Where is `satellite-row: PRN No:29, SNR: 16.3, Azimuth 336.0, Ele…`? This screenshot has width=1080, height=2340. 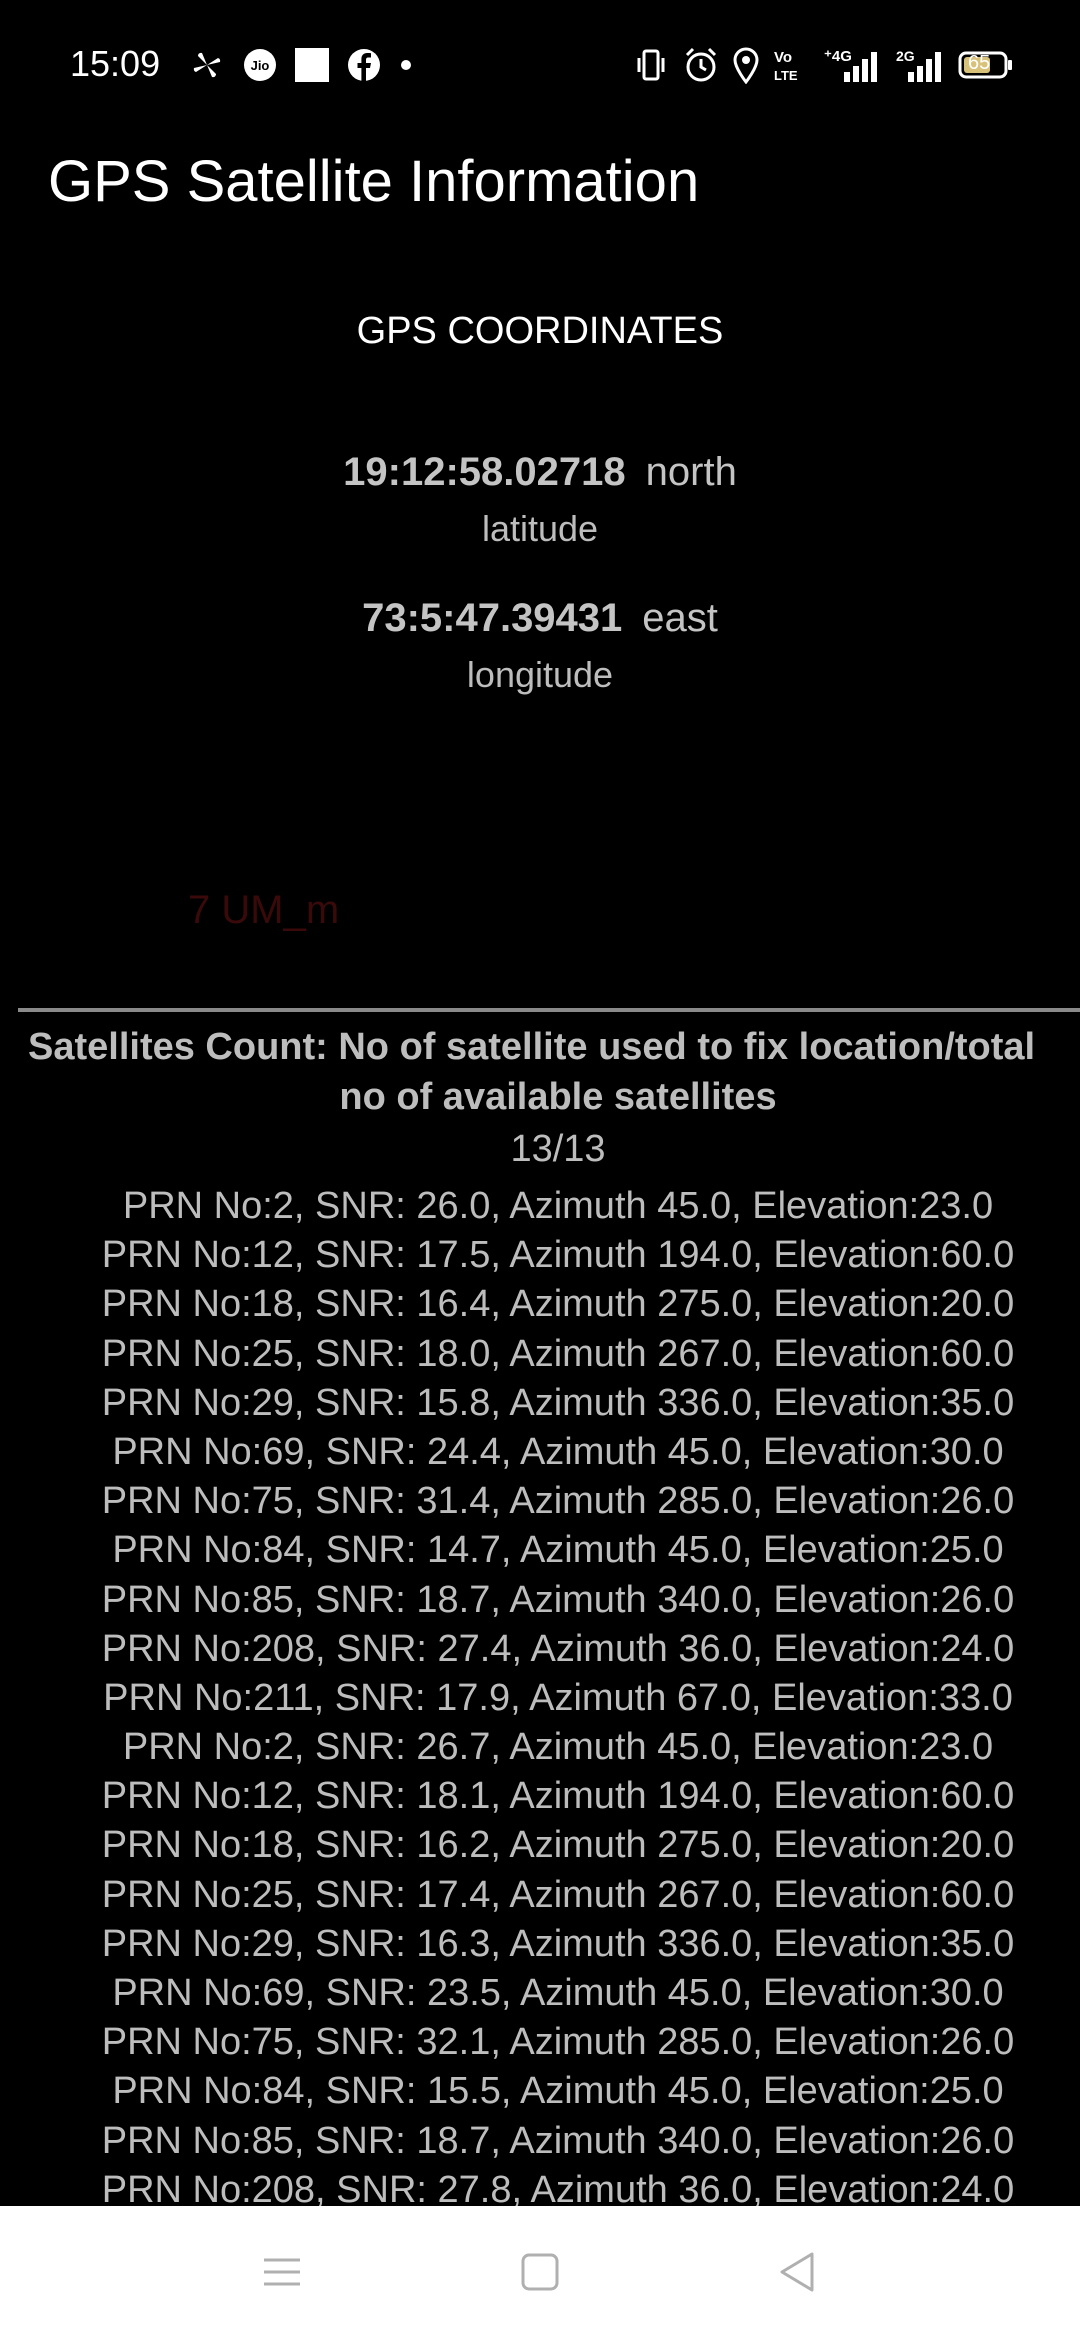
satellite-row: PRN No:29, SNR: 16.3, Azimuth 336.0, Ele… is located at coordinates (558, 1943).